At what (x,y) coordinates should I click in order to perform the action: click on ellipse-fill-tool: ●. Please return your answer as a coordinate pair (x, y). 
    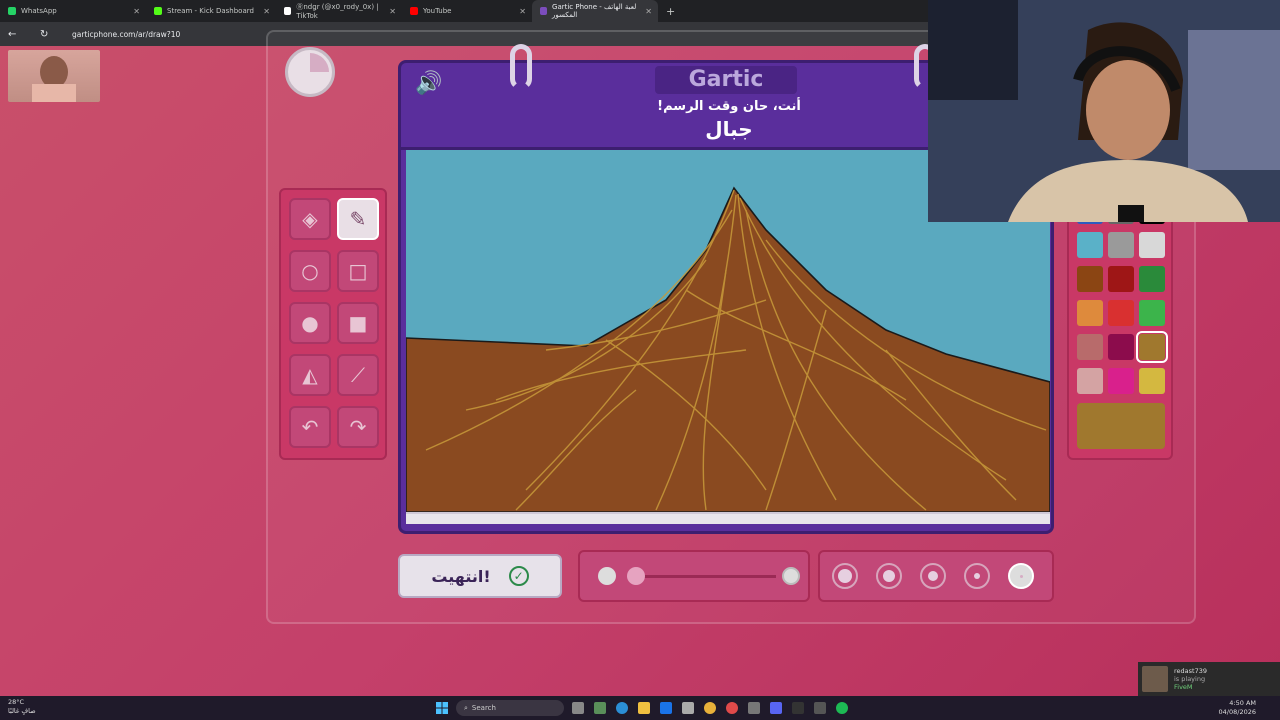
    Looking at the image, I should click on (310, 323).